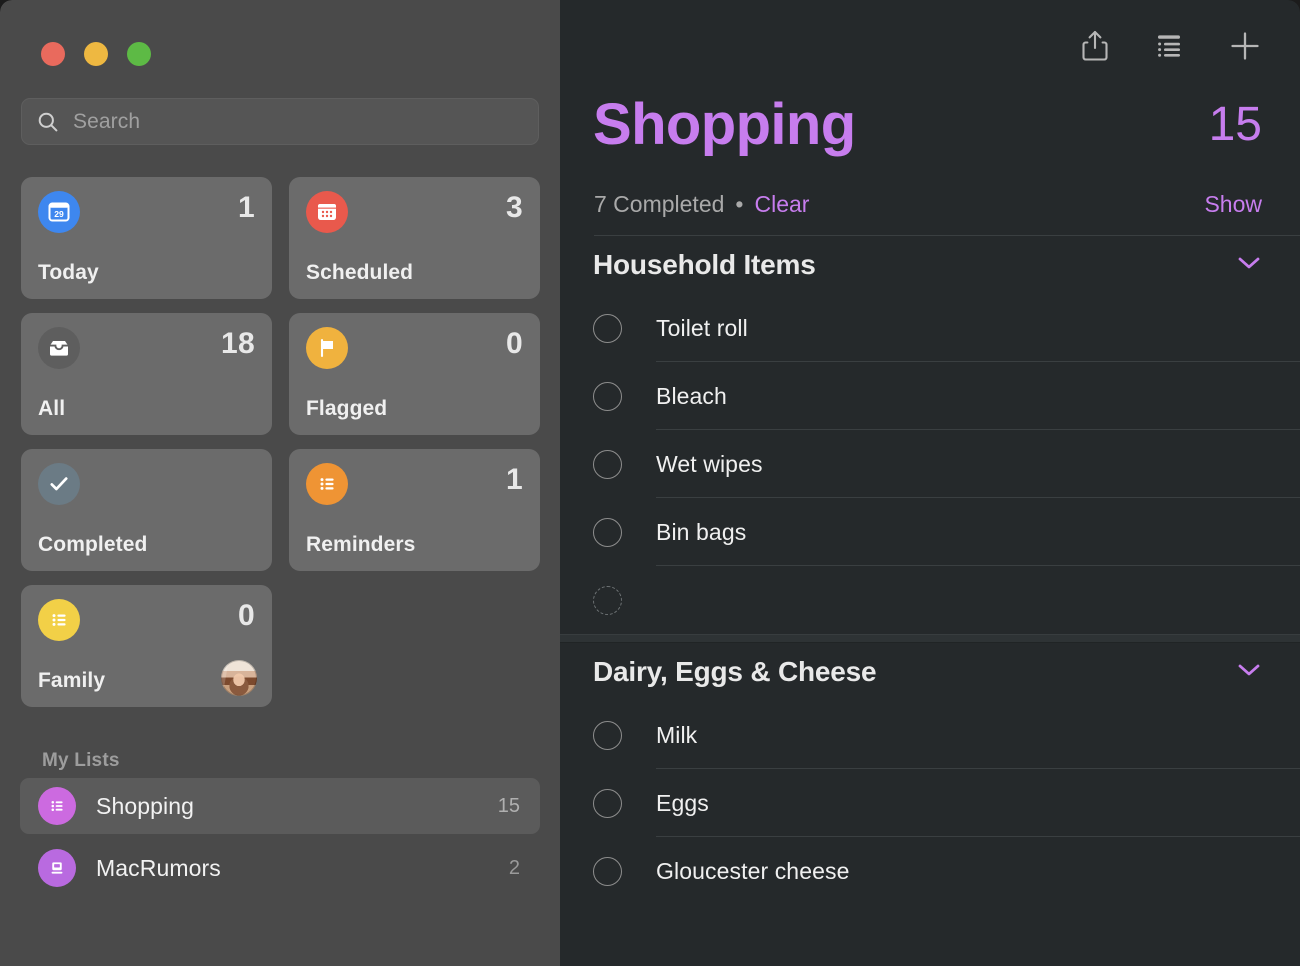 The height and width of the screenshot is (966, 1300). Describe the element at coordinates (107, 121) in the screenshot. I see `search-placeholder: Search` at that location.